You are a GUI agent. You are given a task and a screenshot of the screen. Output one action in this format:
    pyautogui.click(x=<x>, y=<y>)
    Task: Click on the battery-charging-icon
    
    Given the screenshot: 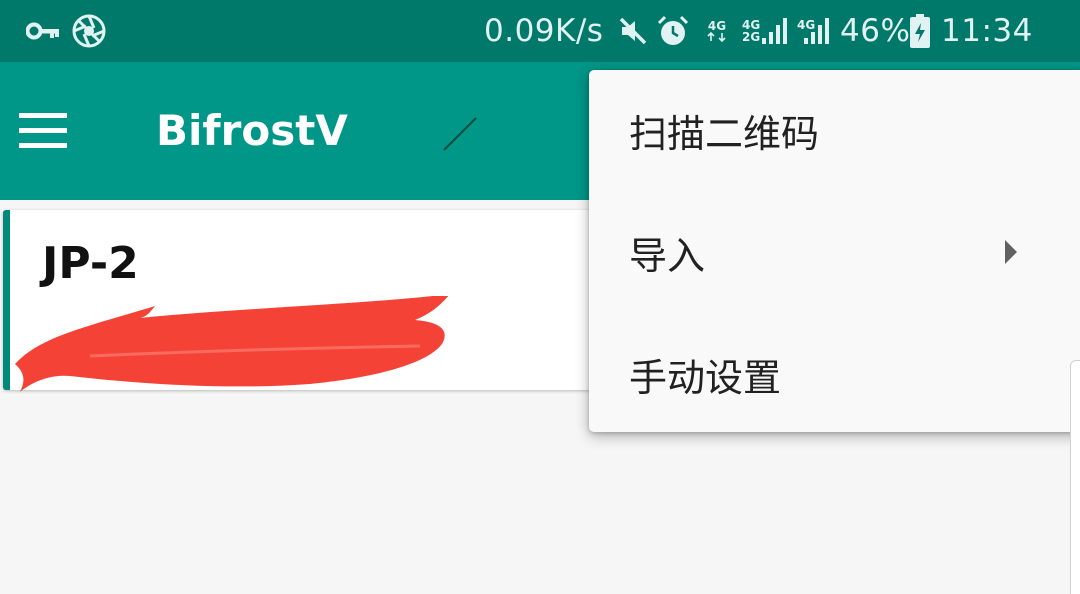 What is the action you would take?
    pyautogui.click(x=920, y=31)
    